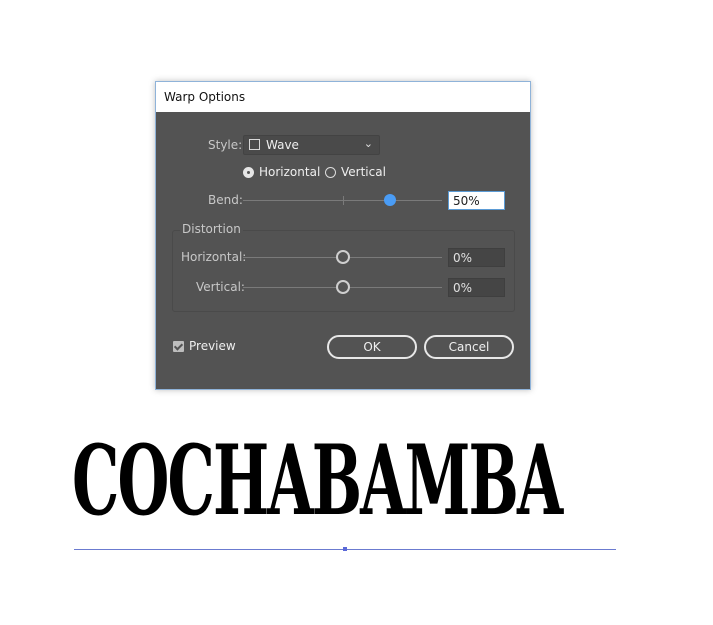 The height and width of the screenshot is (625, 713). What do you see at coordinates (311, 145) in the screenshot?
I see `style-select: Wave ⌄` at bounding box center [311, 145].